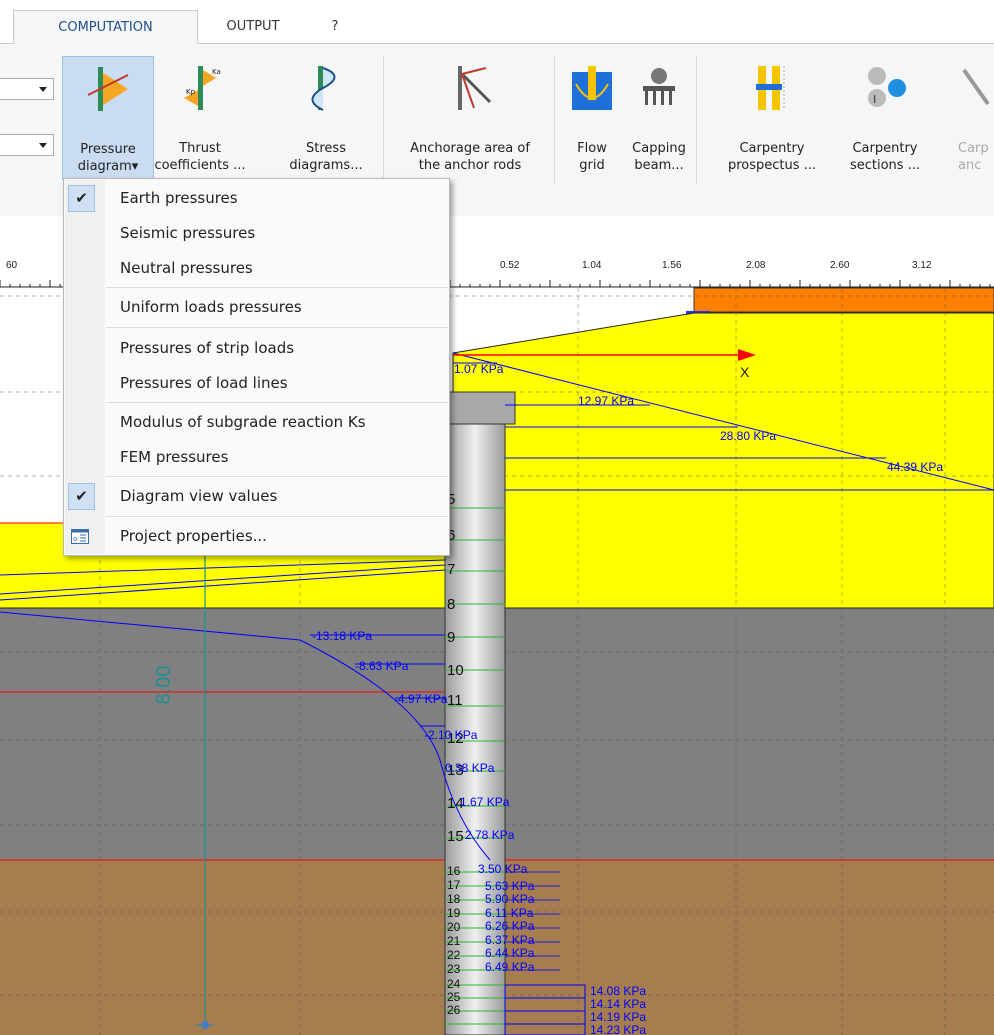 This screenshot has height=1035, width=994. What do you see at coordinates (592, 118) in the screenshot?
I see `flow-grid-button: Flow grid` at bounding box center [592, 118].